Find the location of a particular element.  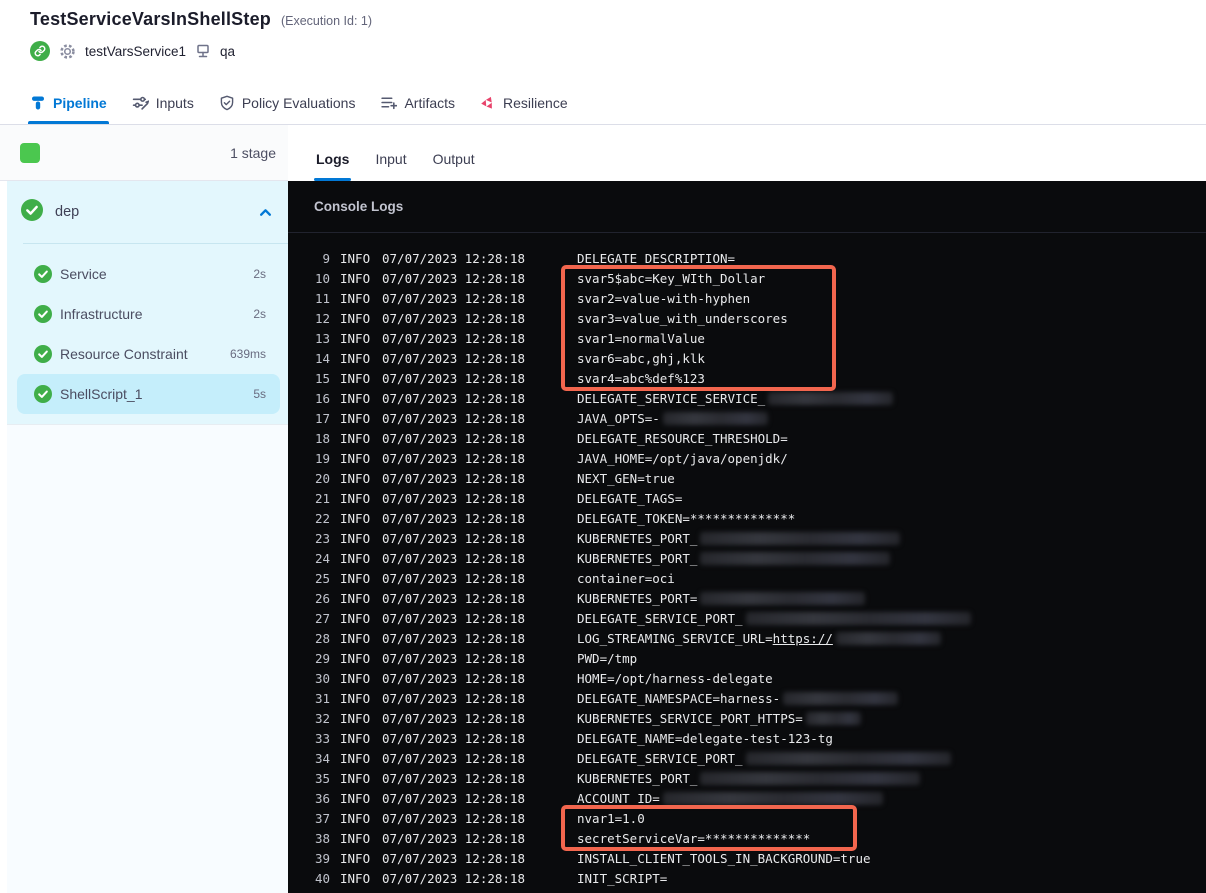

log-line-number: 24 is located at coordinates (322, 558).